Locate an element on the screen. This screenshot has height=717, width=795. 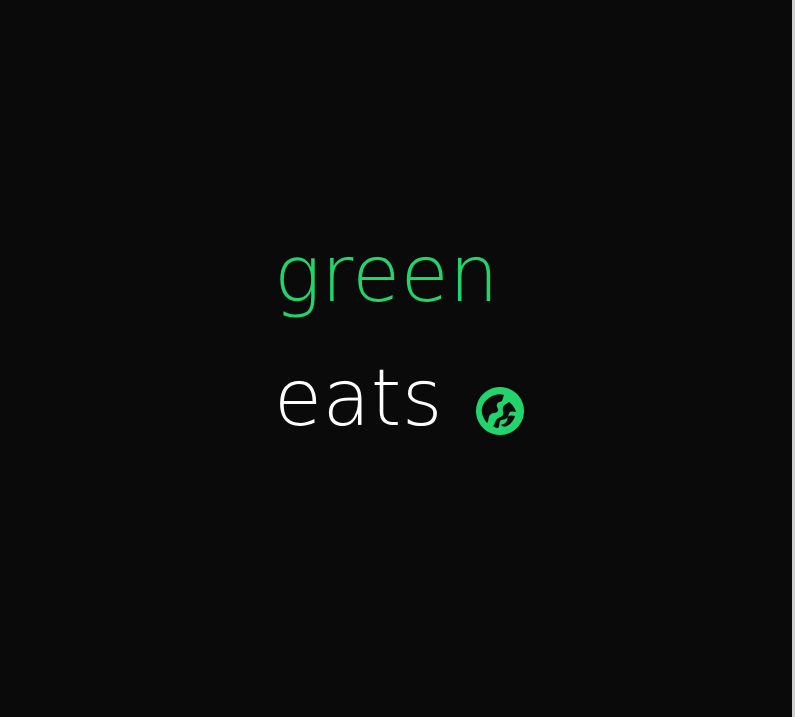
logo-word-eats: eats is located at coordinates (359, 399).